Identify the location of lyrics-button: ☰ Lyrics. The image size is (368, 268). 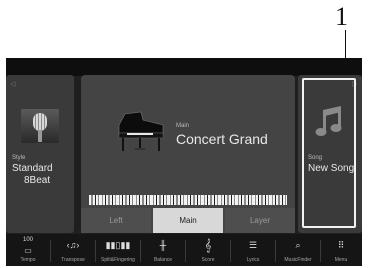
(253, 250).